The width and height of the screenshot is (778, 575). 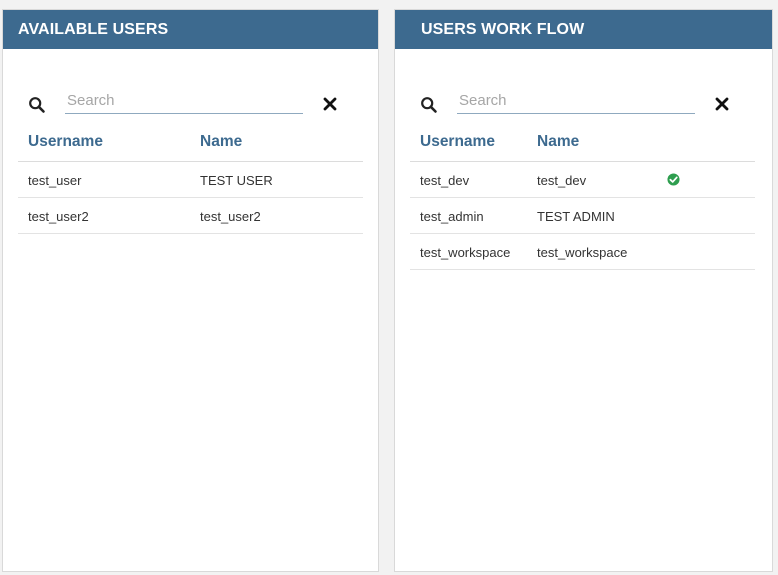 What do you see at coordinates (576, 101) in the screenshot?
I see `users-workflow-search-input` at bounding box center [576, 101].